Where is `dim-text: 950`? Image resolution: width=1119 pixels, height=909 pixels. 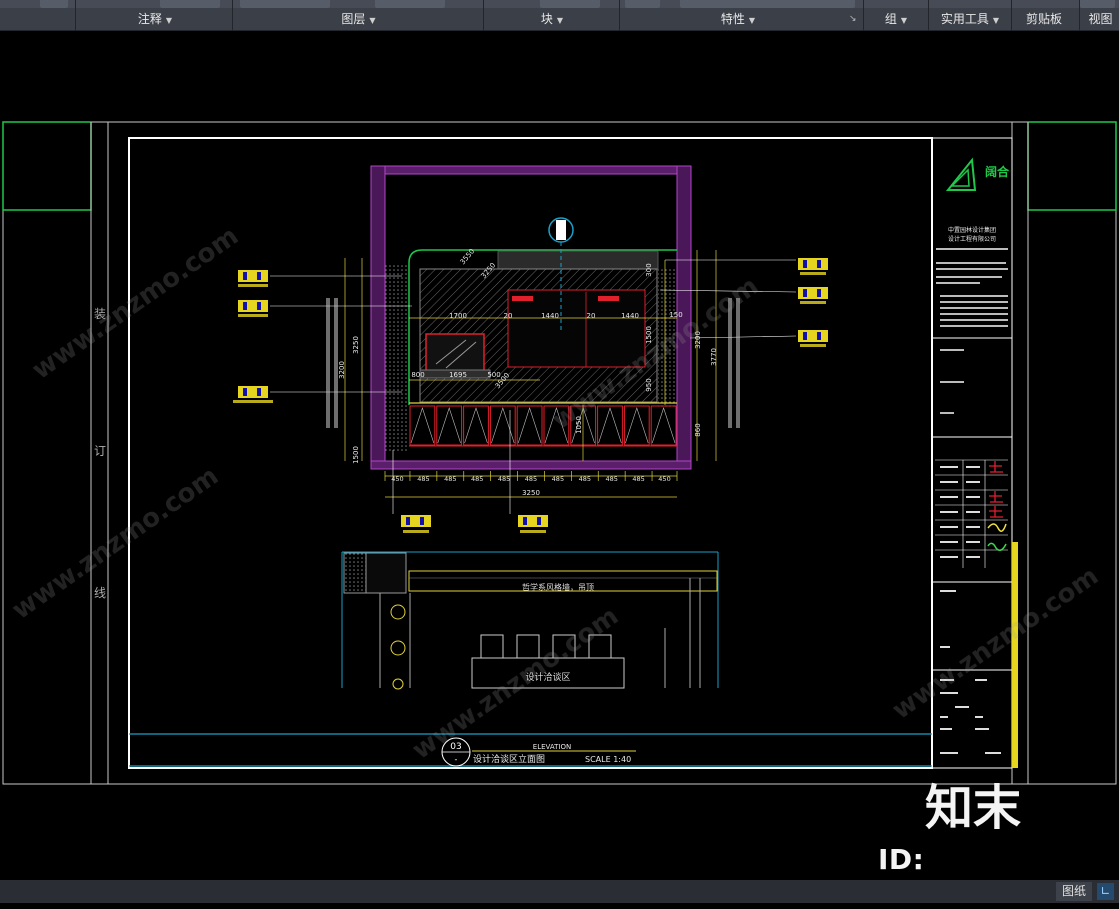
dim-text: 950 is located at coordinates (649, 384).